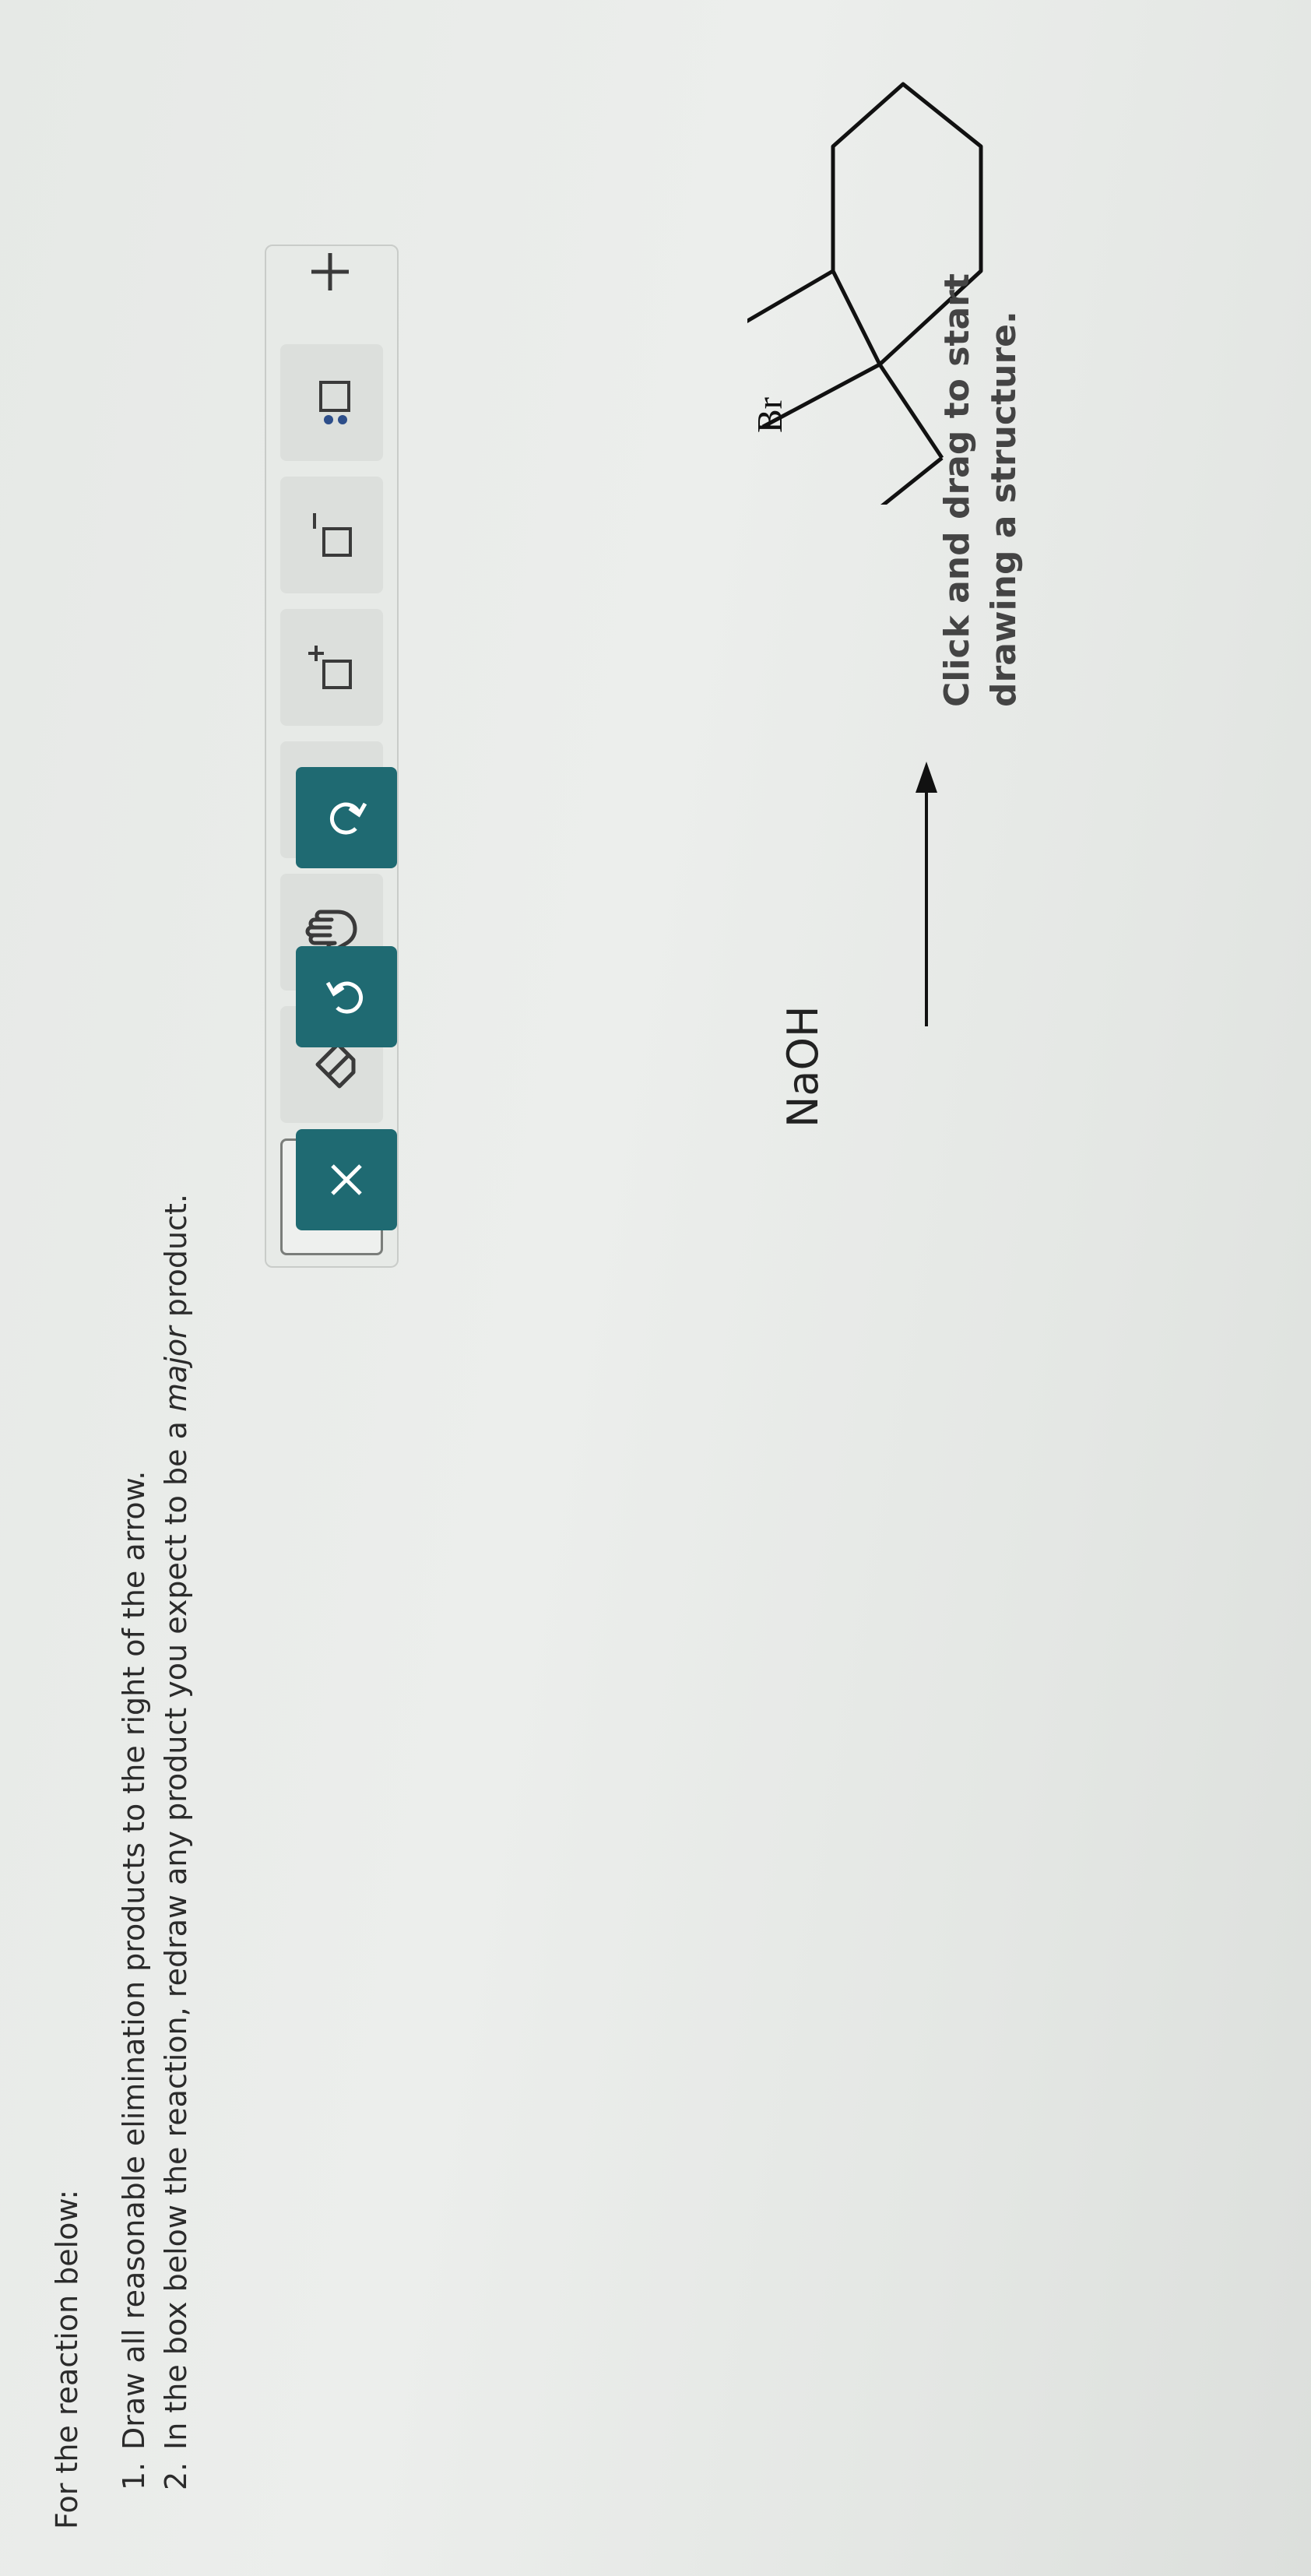  I want to click on drawing-toolbar, so click(332, 756).